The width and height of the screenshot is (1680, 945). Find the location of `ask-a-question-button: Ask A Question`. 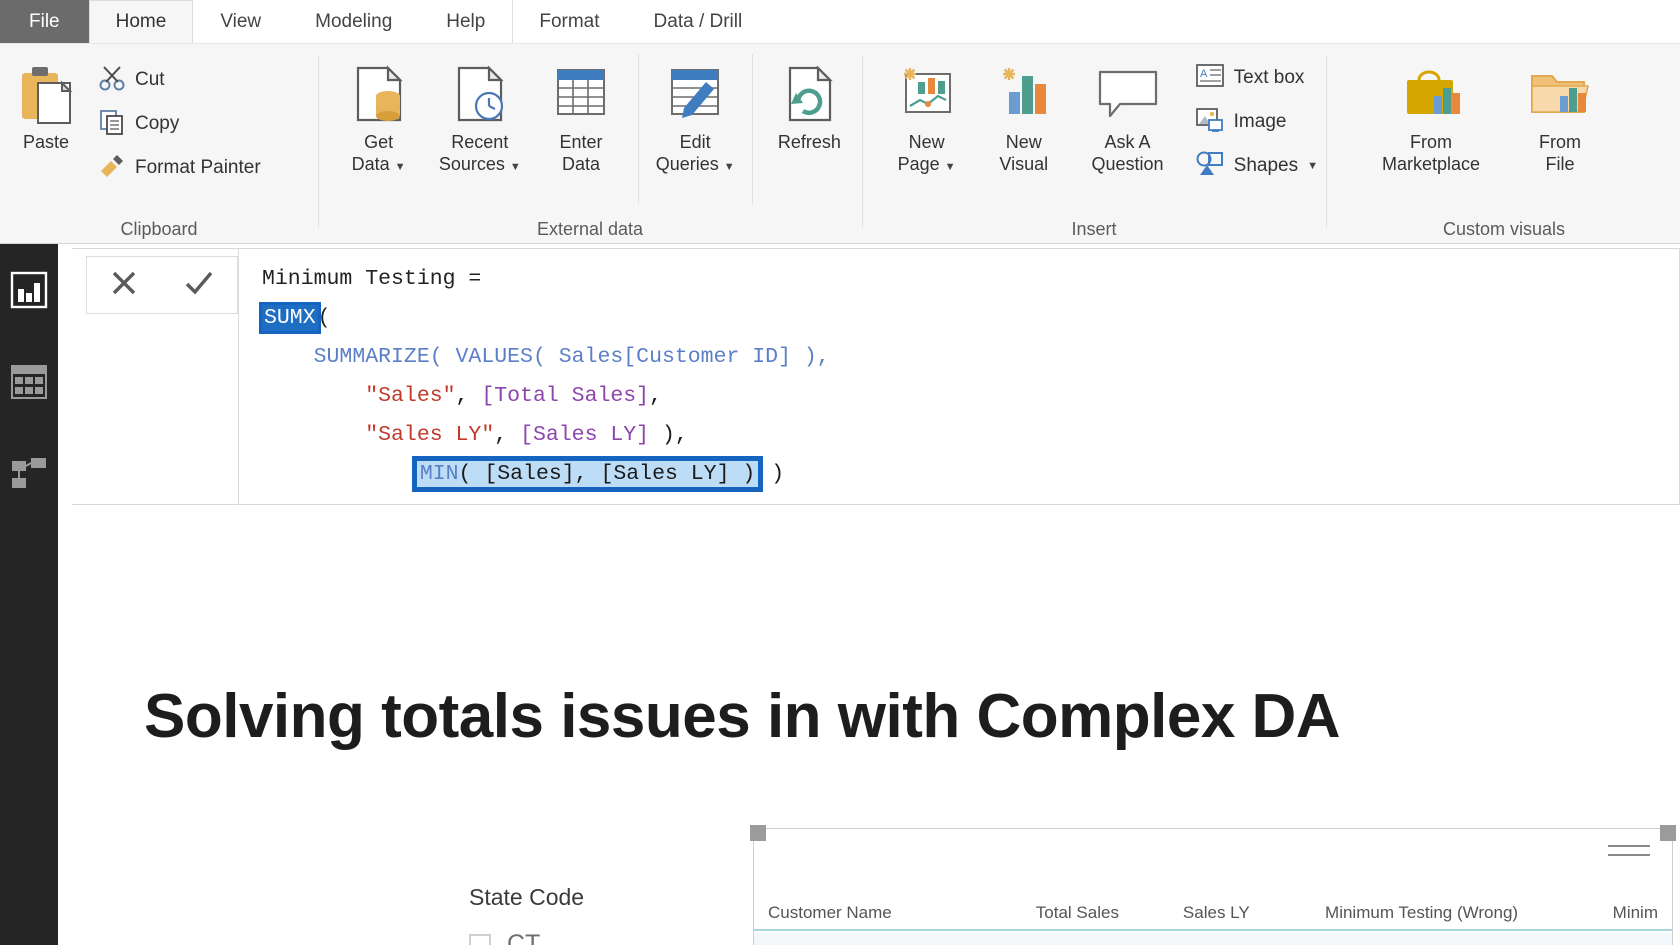

ask-a-question-button: Ask A Question is located at coordinates (1127, 115).